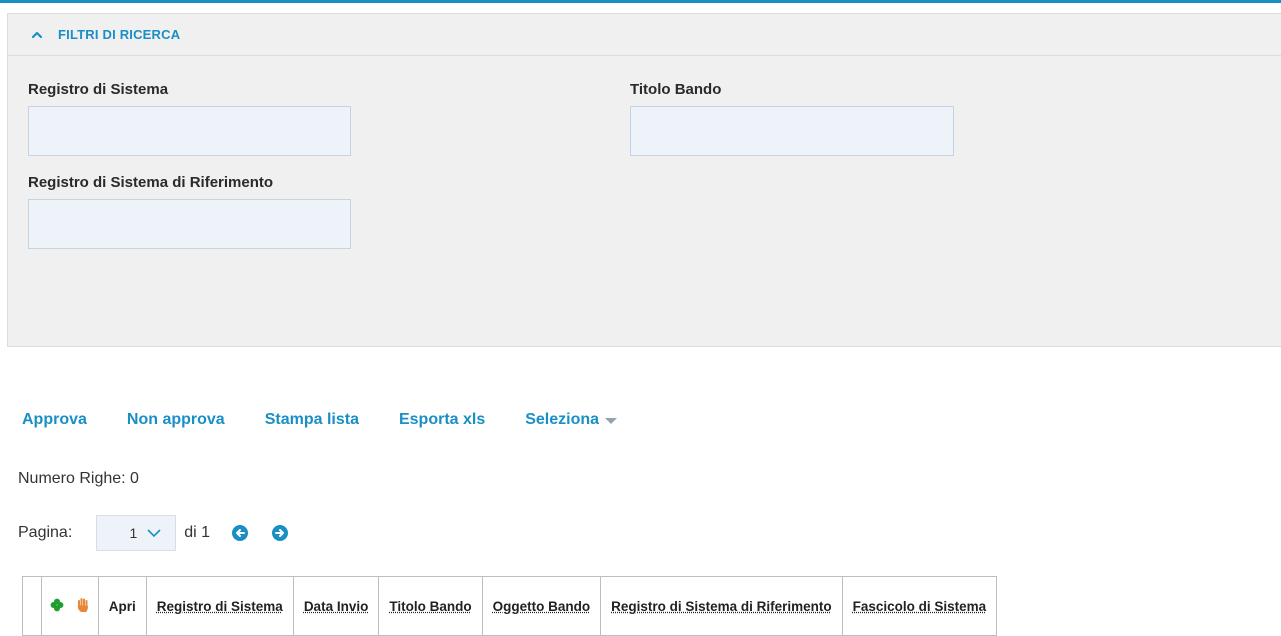 The height and width of the screenshot is (636, 1281). Describe the element at coordinates (37, 34) in the screenshot. I see `chevron-up-icon` at that location.